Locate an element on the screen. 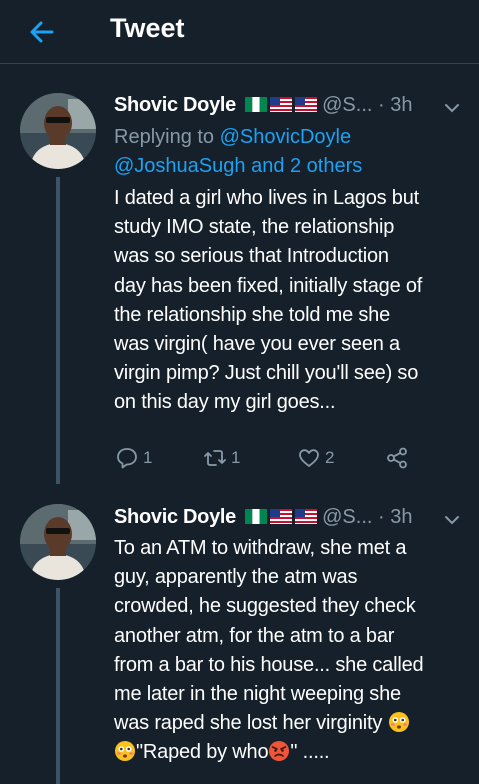 Image resolution: width=479 pixels, height=784 pixels. mention-link: @ShovicDoyle is located at coordinates (285, 137).